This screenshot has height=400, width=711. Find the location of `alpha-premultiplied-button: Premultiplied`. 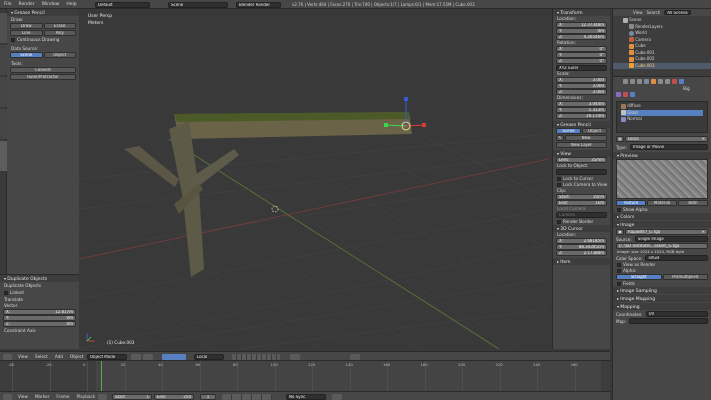

alpha-premultiplied-button: Premultiplied is located at coordinates (685, 277).